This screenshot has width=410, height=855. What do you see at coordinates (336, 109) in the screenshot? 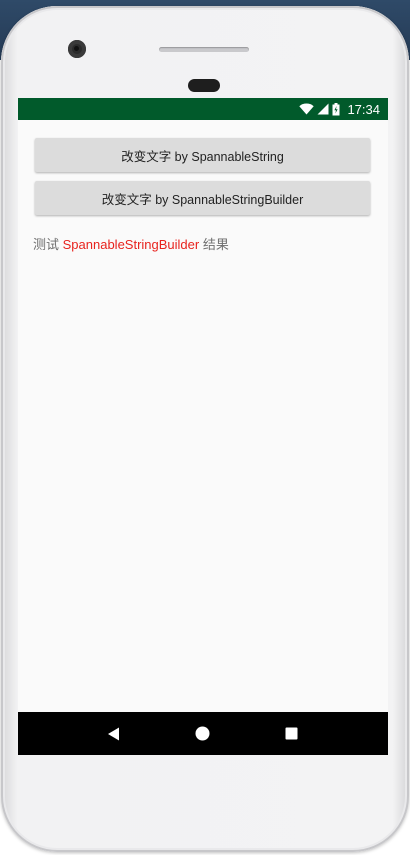
I see `battery-icon` at bounding box center [336, 109].